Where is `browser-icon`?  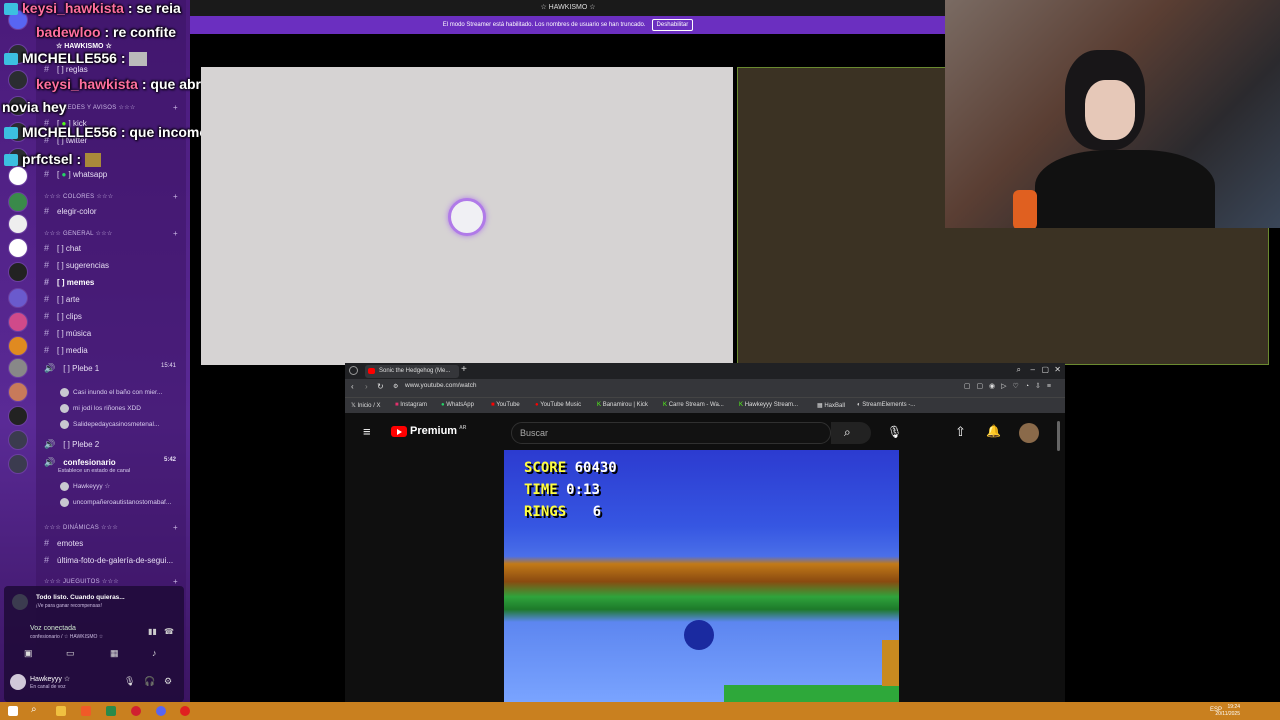 browser-icon is located at coordinates (86, 711).